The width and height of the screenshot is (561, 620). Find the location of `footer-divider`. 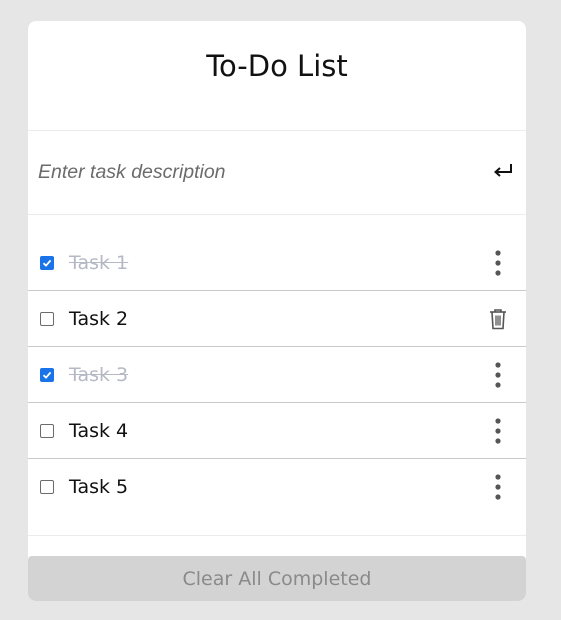

footer-divider is located at coordinates (277, 535).